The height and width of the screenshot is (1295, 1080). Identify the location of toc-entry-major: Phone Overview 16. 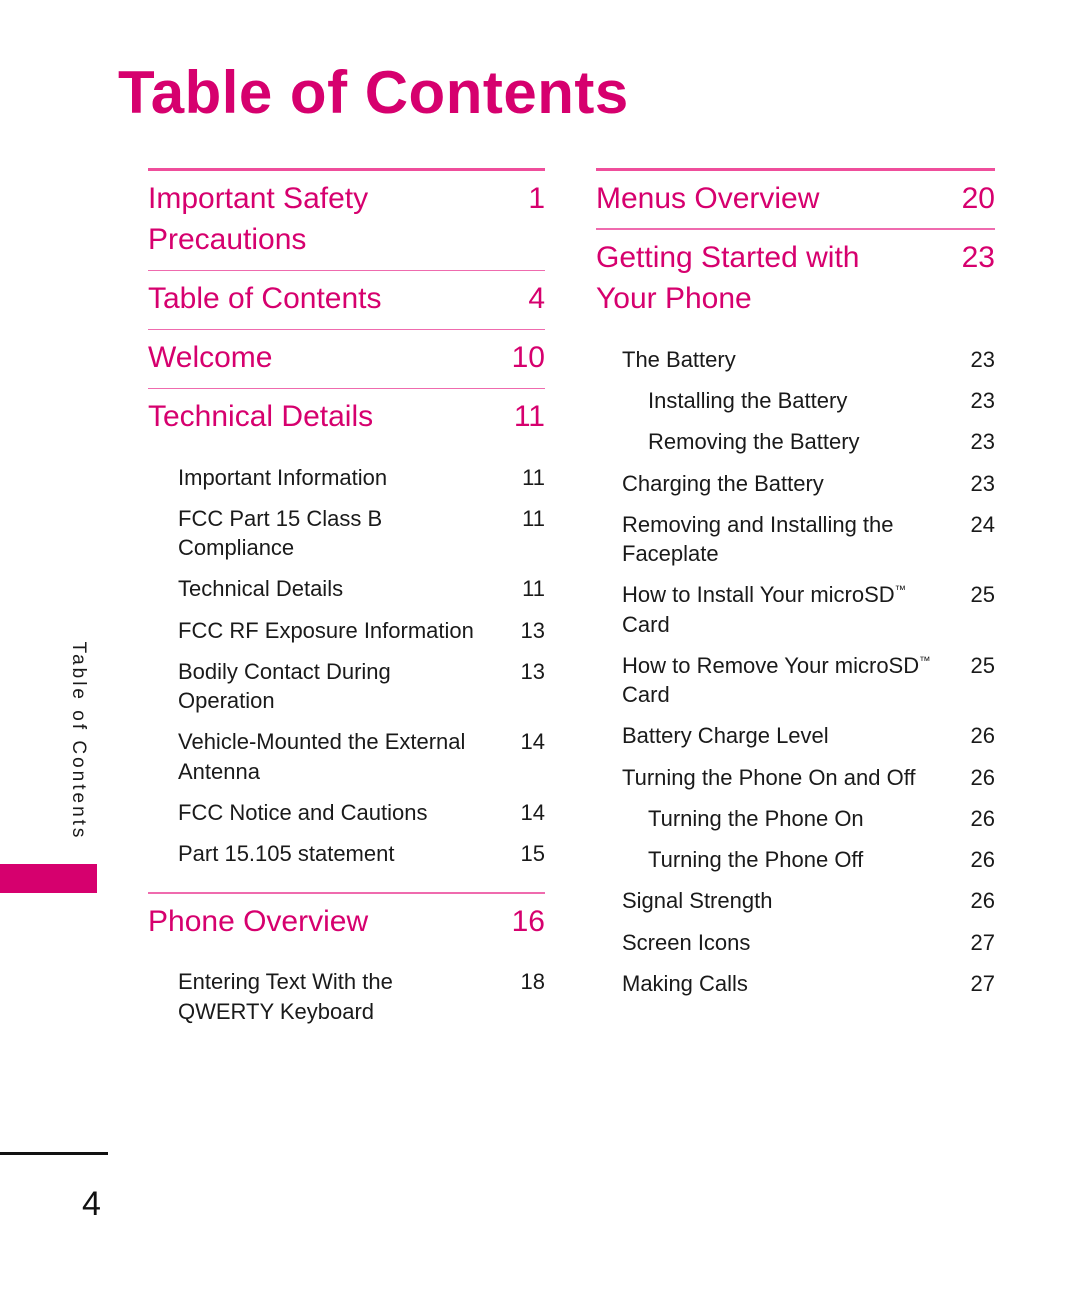
(346, 922).